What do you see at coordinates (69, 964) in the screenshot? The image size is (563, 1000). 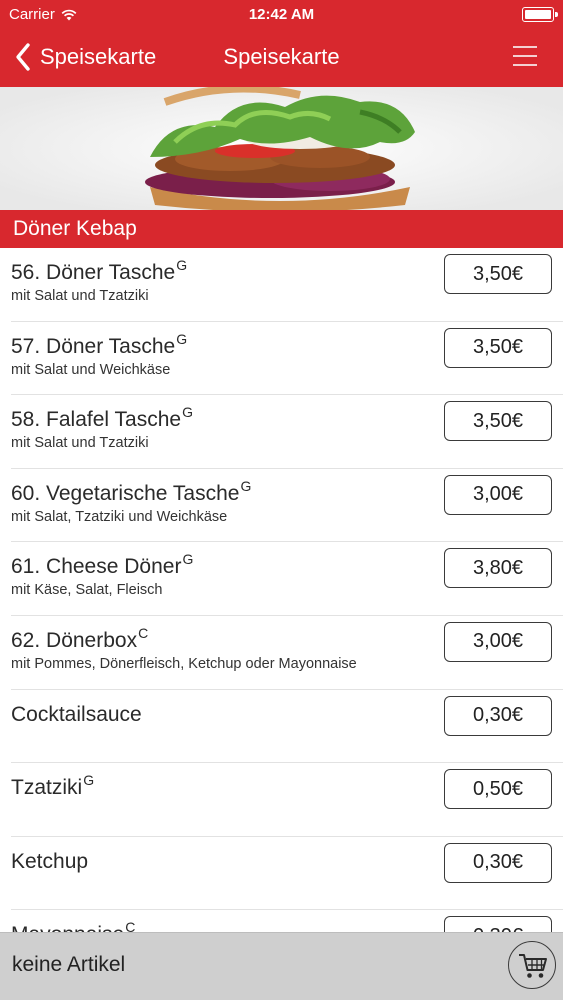 I see `cart-summary: keine Artikel` at bounding box center [69, 964].